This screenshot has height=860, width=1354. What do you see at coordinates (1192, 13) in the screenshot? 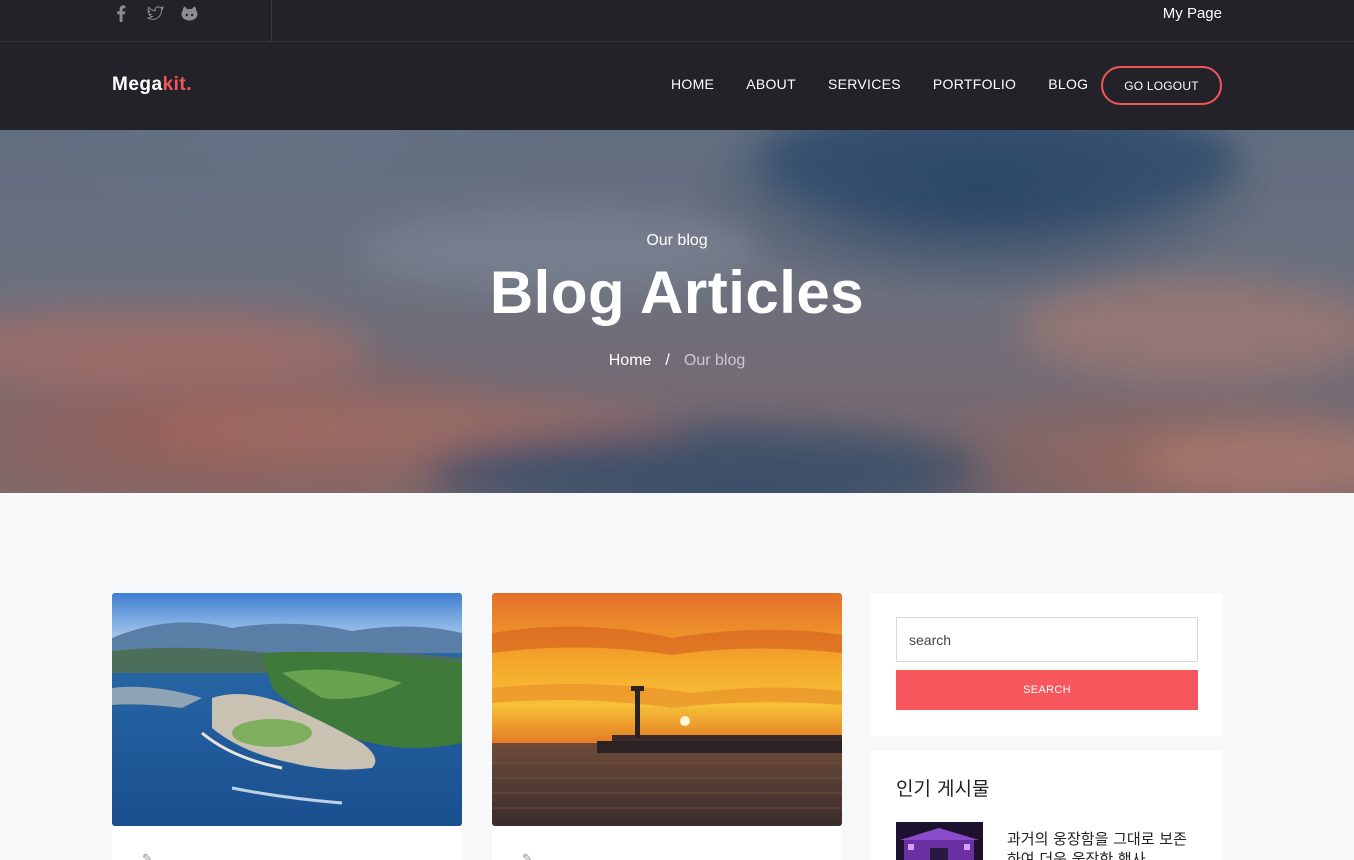
I see `my-page-link: My Page` at bounding box center [1192, 13].